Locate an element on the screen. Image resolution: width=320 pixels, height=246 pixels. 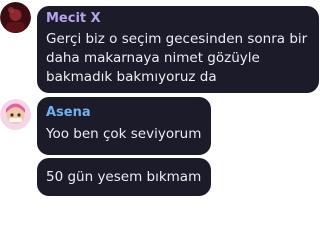
user-avatar-asena-icon is located at coordinates (15, 114).